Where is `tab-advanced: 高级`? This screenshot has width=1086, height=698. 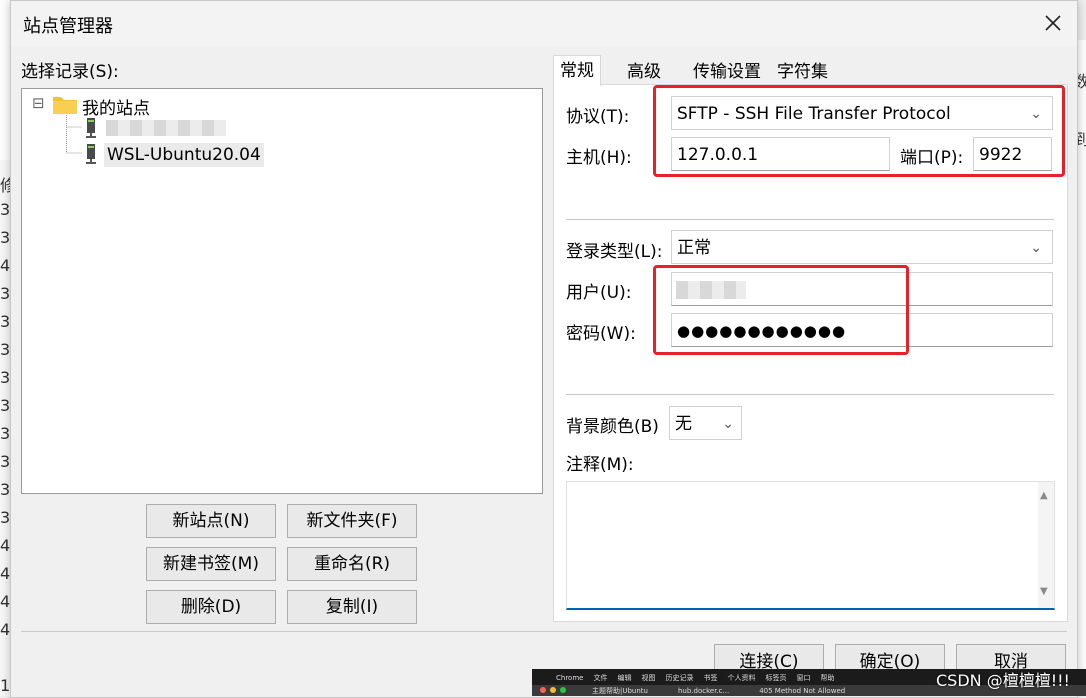
tab-advanced: 高级 is located at coordinates (644, 72).